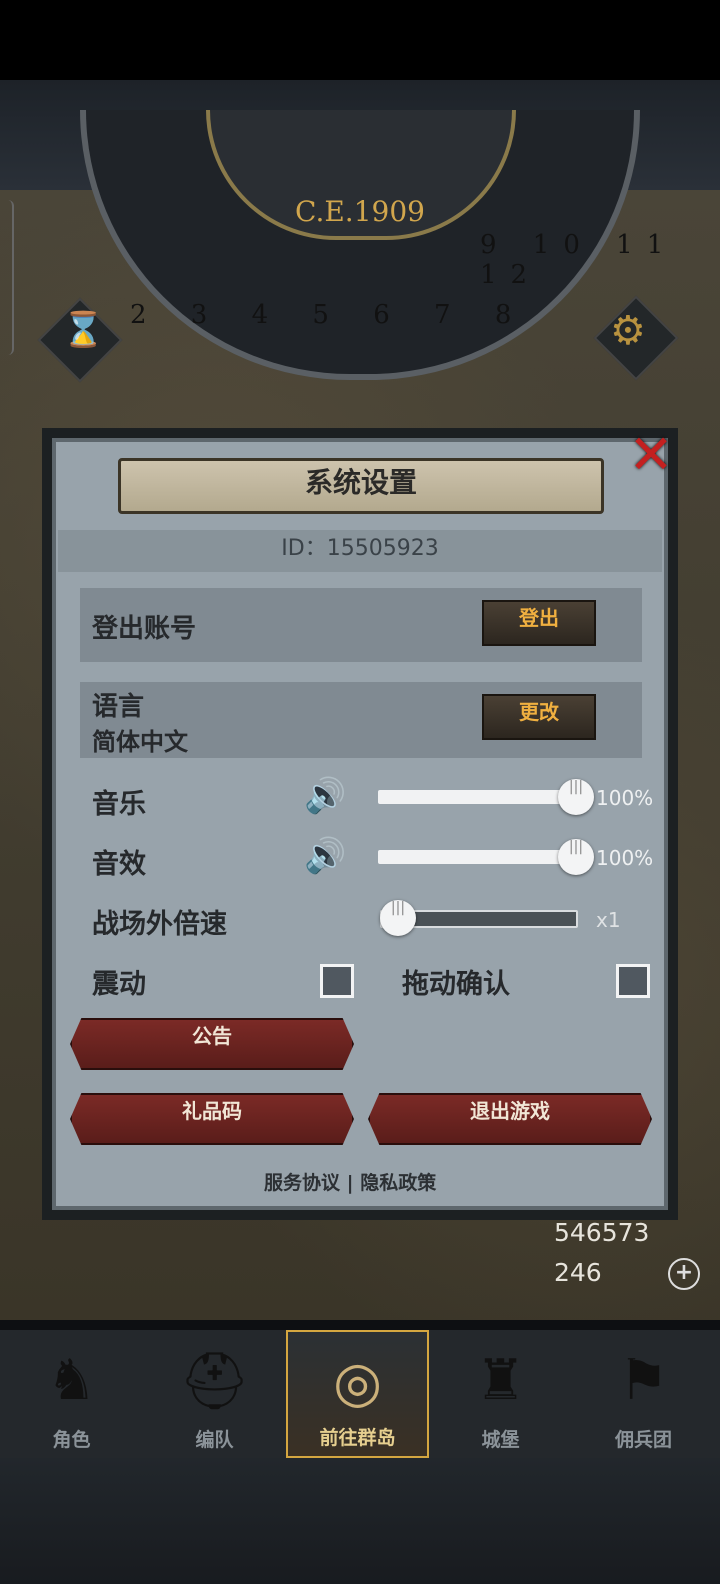 The height and width of the screenshot is (1584, 720). Describe the element at coordinates (357, 1382) in the screenshot. I see `compass-icon: ◎` at that location.